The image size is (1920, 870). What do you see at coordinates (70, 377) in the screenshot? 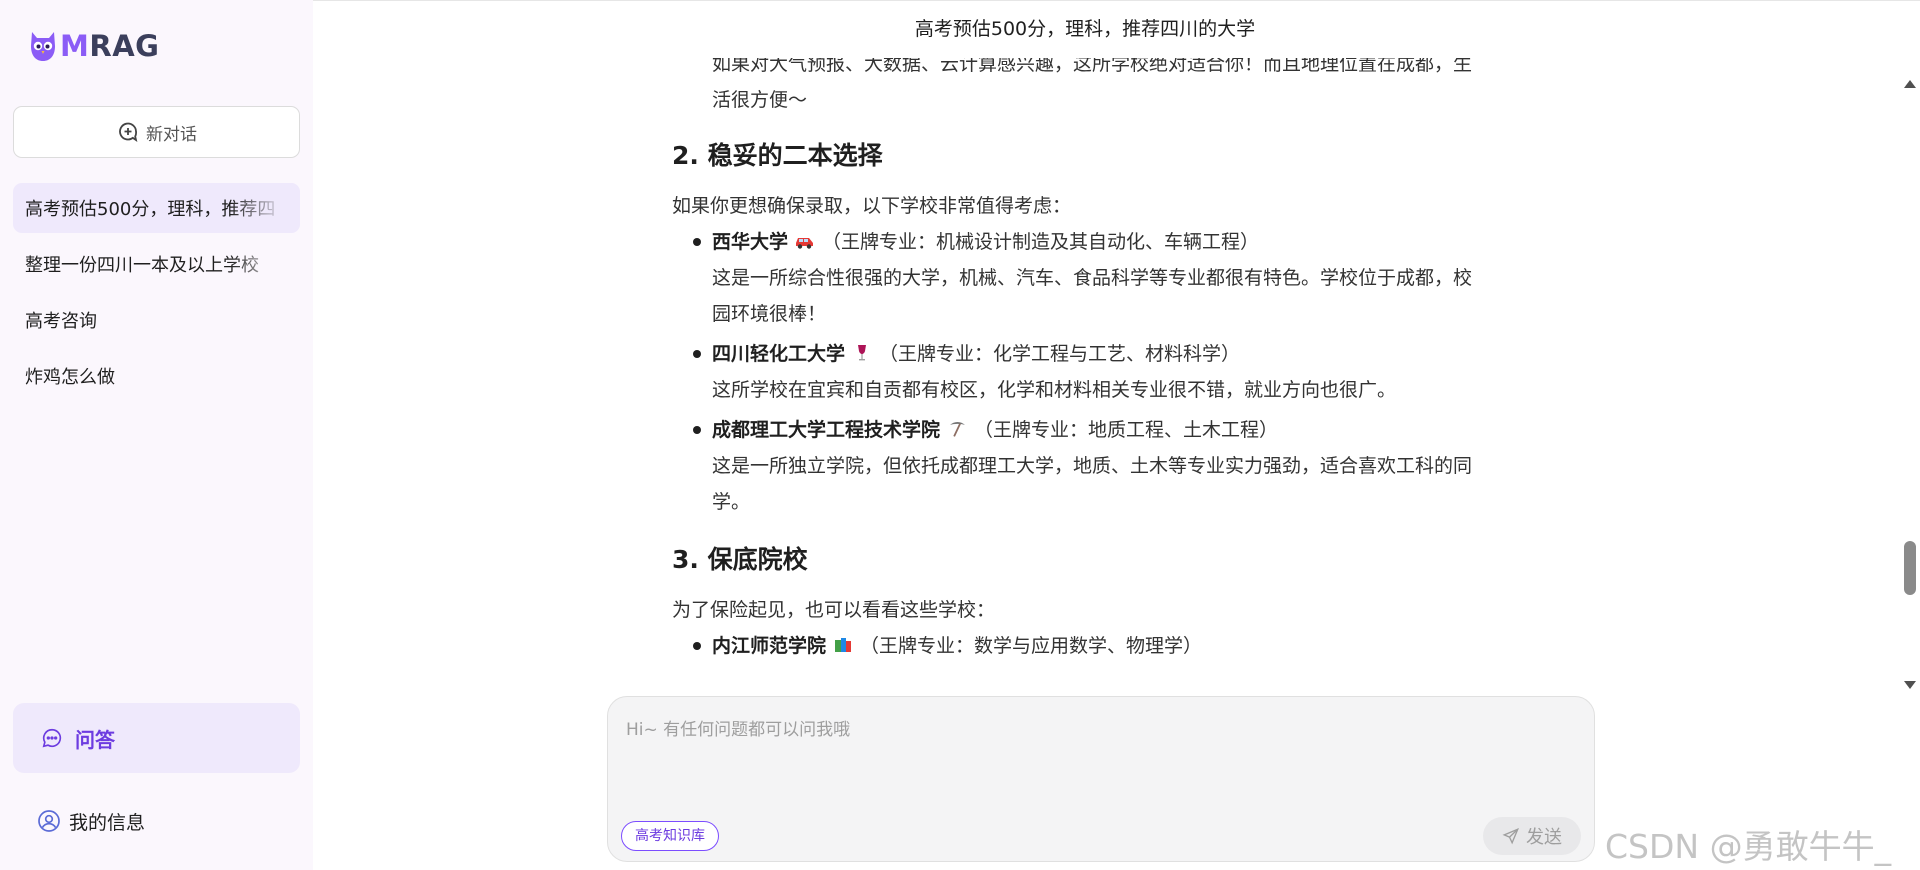
I see `history-item-label: 炸鸡怎么做` at bounding box center [70, 377].